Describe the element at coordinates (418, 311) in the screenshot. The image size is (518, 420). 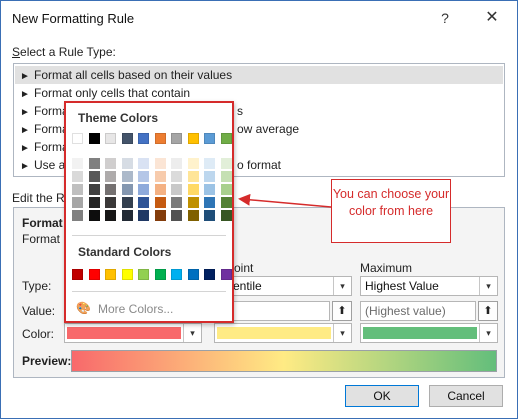
I see `maximum-value-input: (Highest value)` at that location.